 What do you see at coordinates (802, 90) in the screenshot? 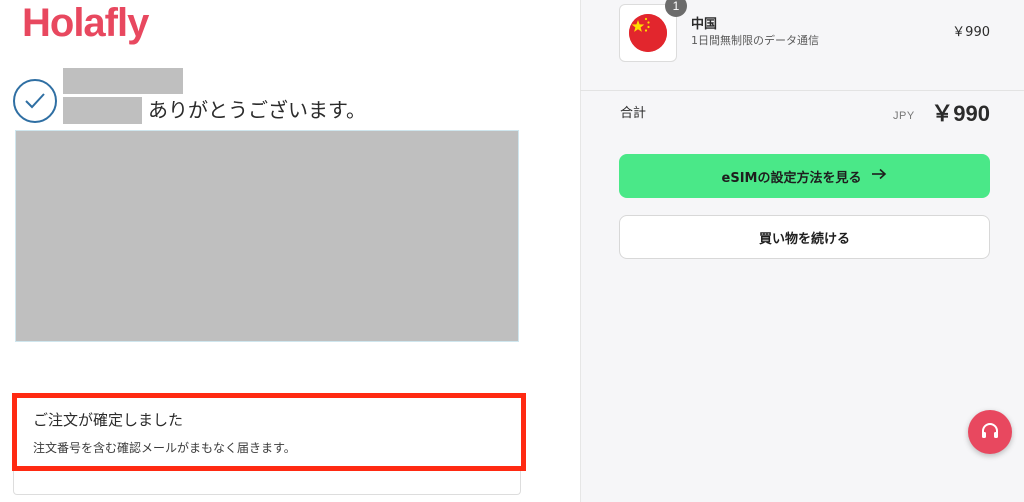
I see `summary-divider` at bounding box center [802, 90].